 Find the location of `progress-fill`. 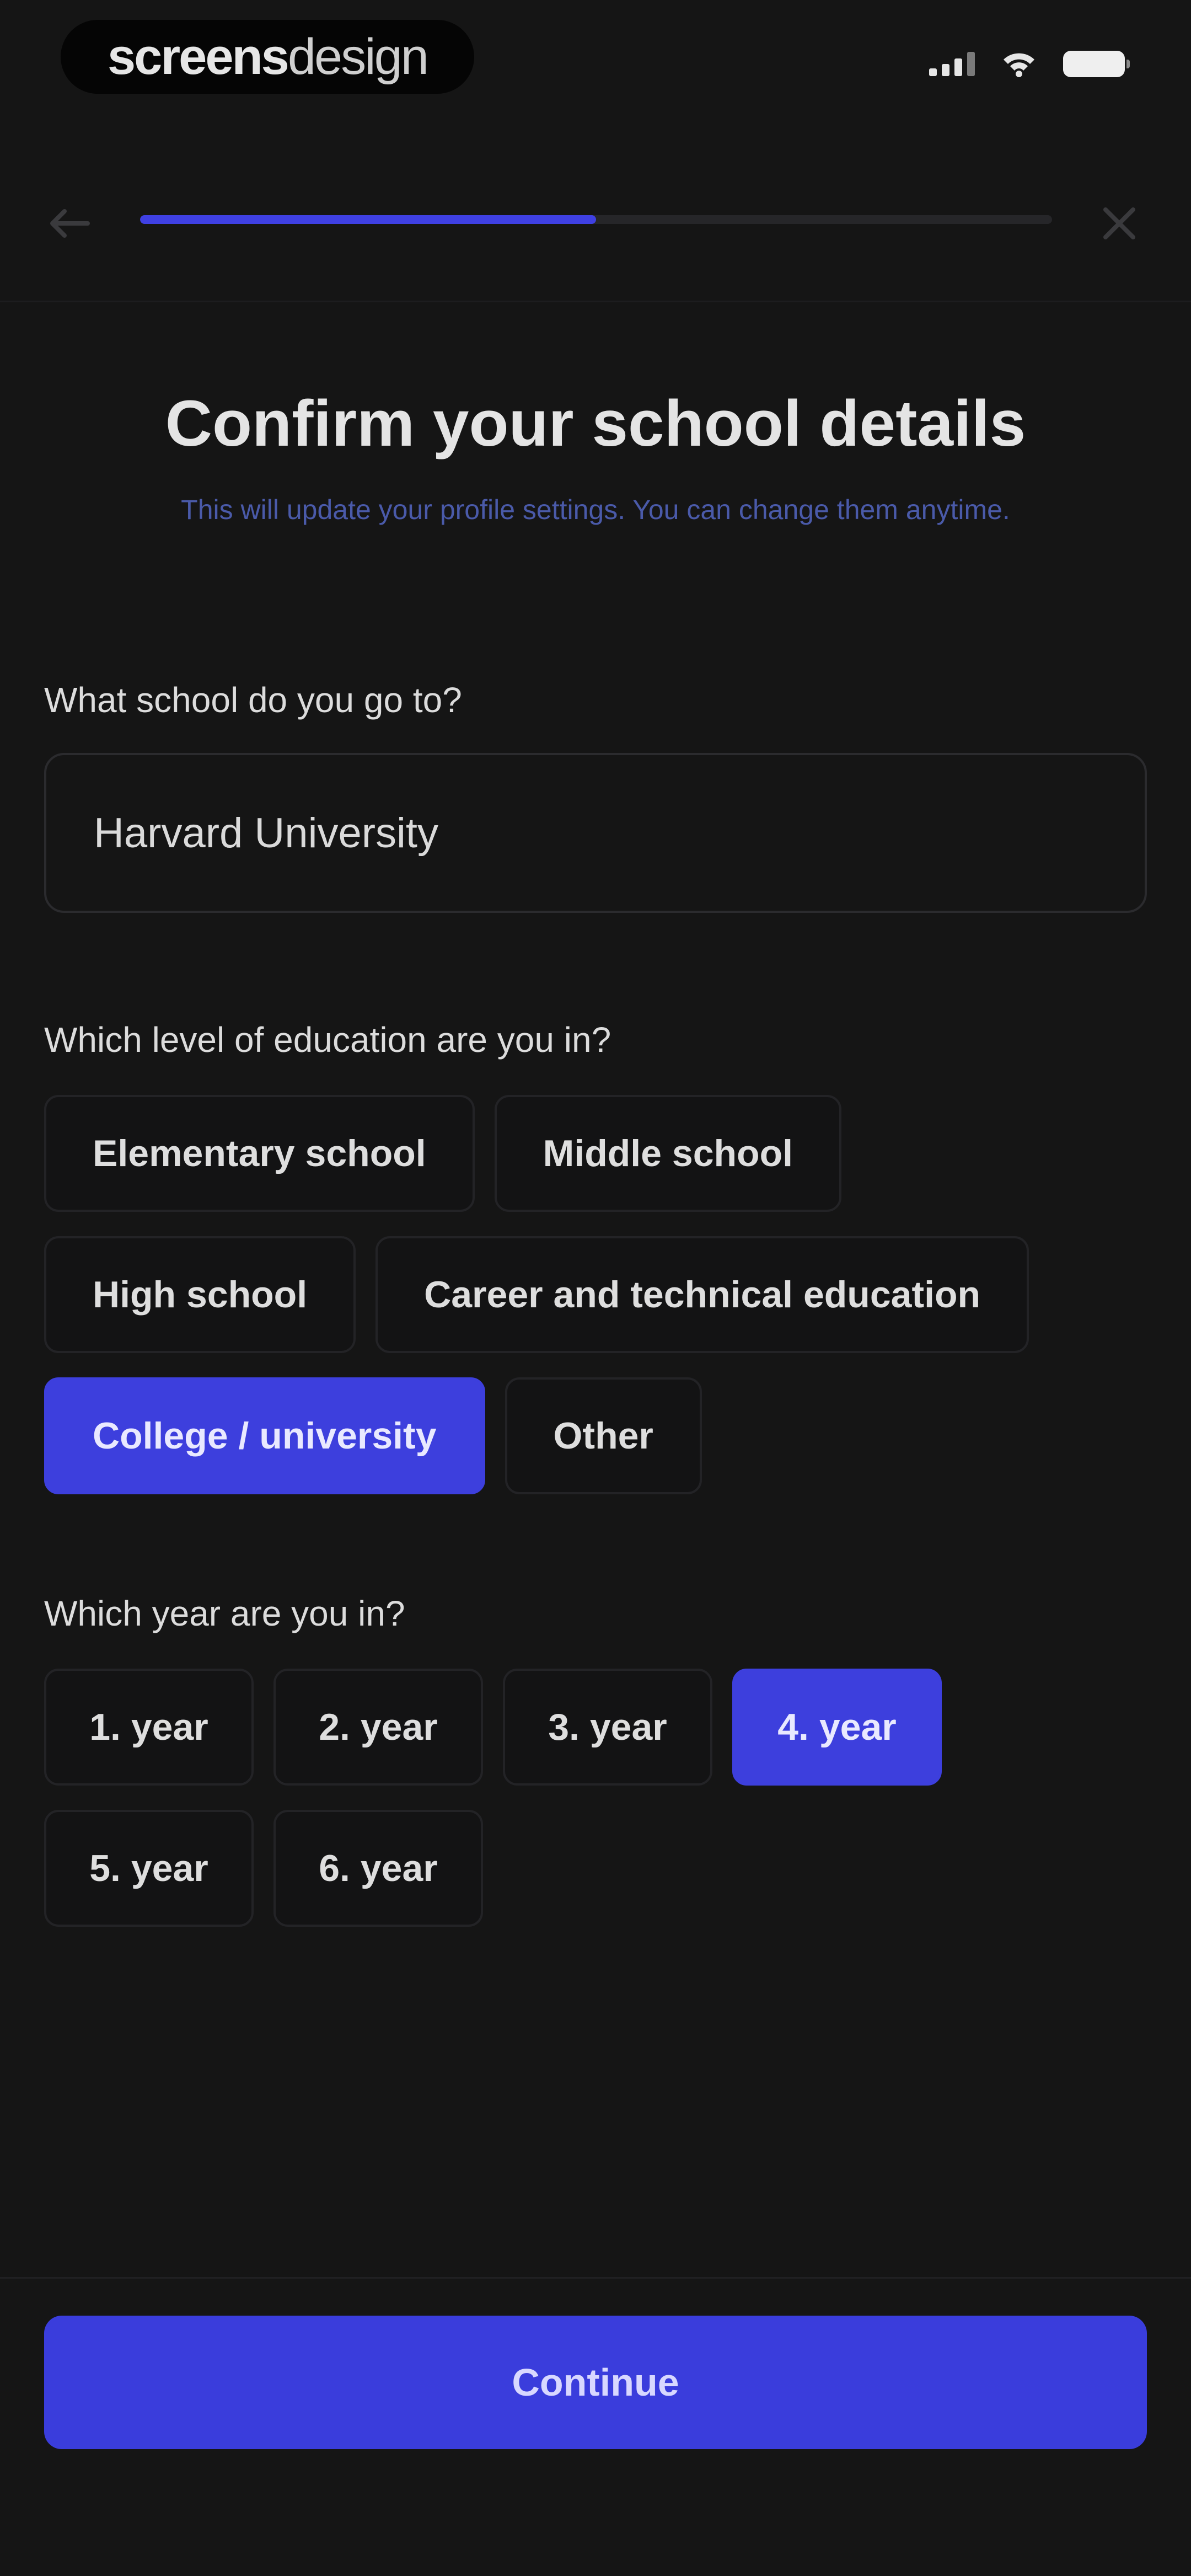

progress-fill is located at coordinates (368, 219).